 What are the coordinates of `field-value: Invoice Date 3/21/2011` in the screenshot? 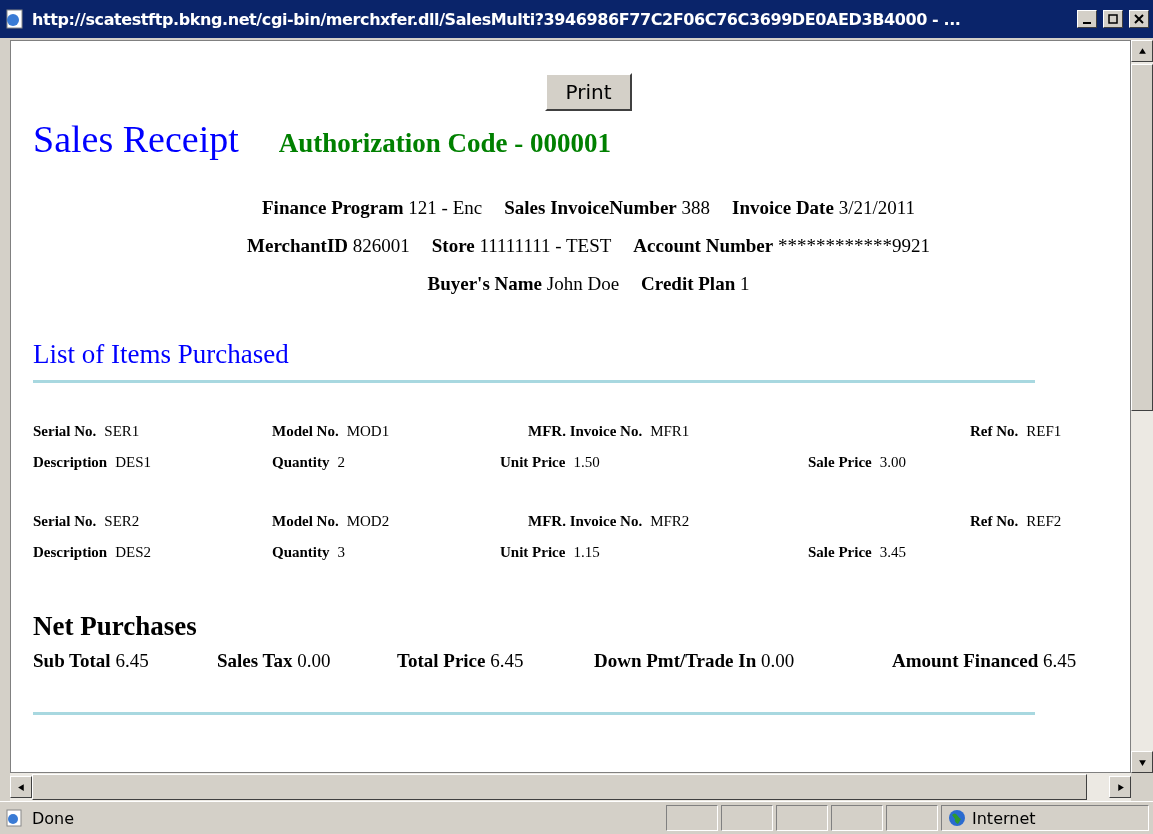 It's located at (823, 208).